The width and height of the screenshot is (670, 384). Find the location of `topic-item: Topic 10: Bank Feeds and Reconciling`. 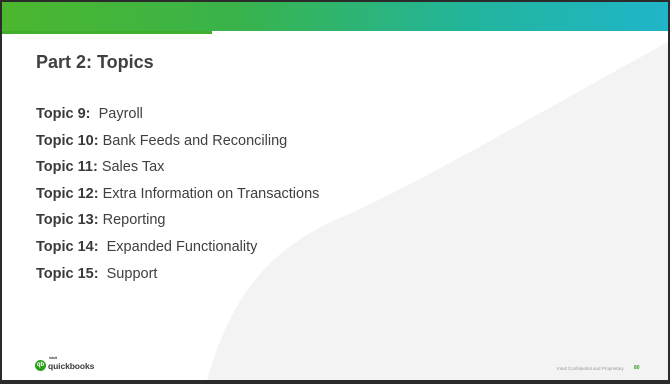

topic-item: Topic 10: Bank Feeds and Reconciling is located at coordinates (177, 146).